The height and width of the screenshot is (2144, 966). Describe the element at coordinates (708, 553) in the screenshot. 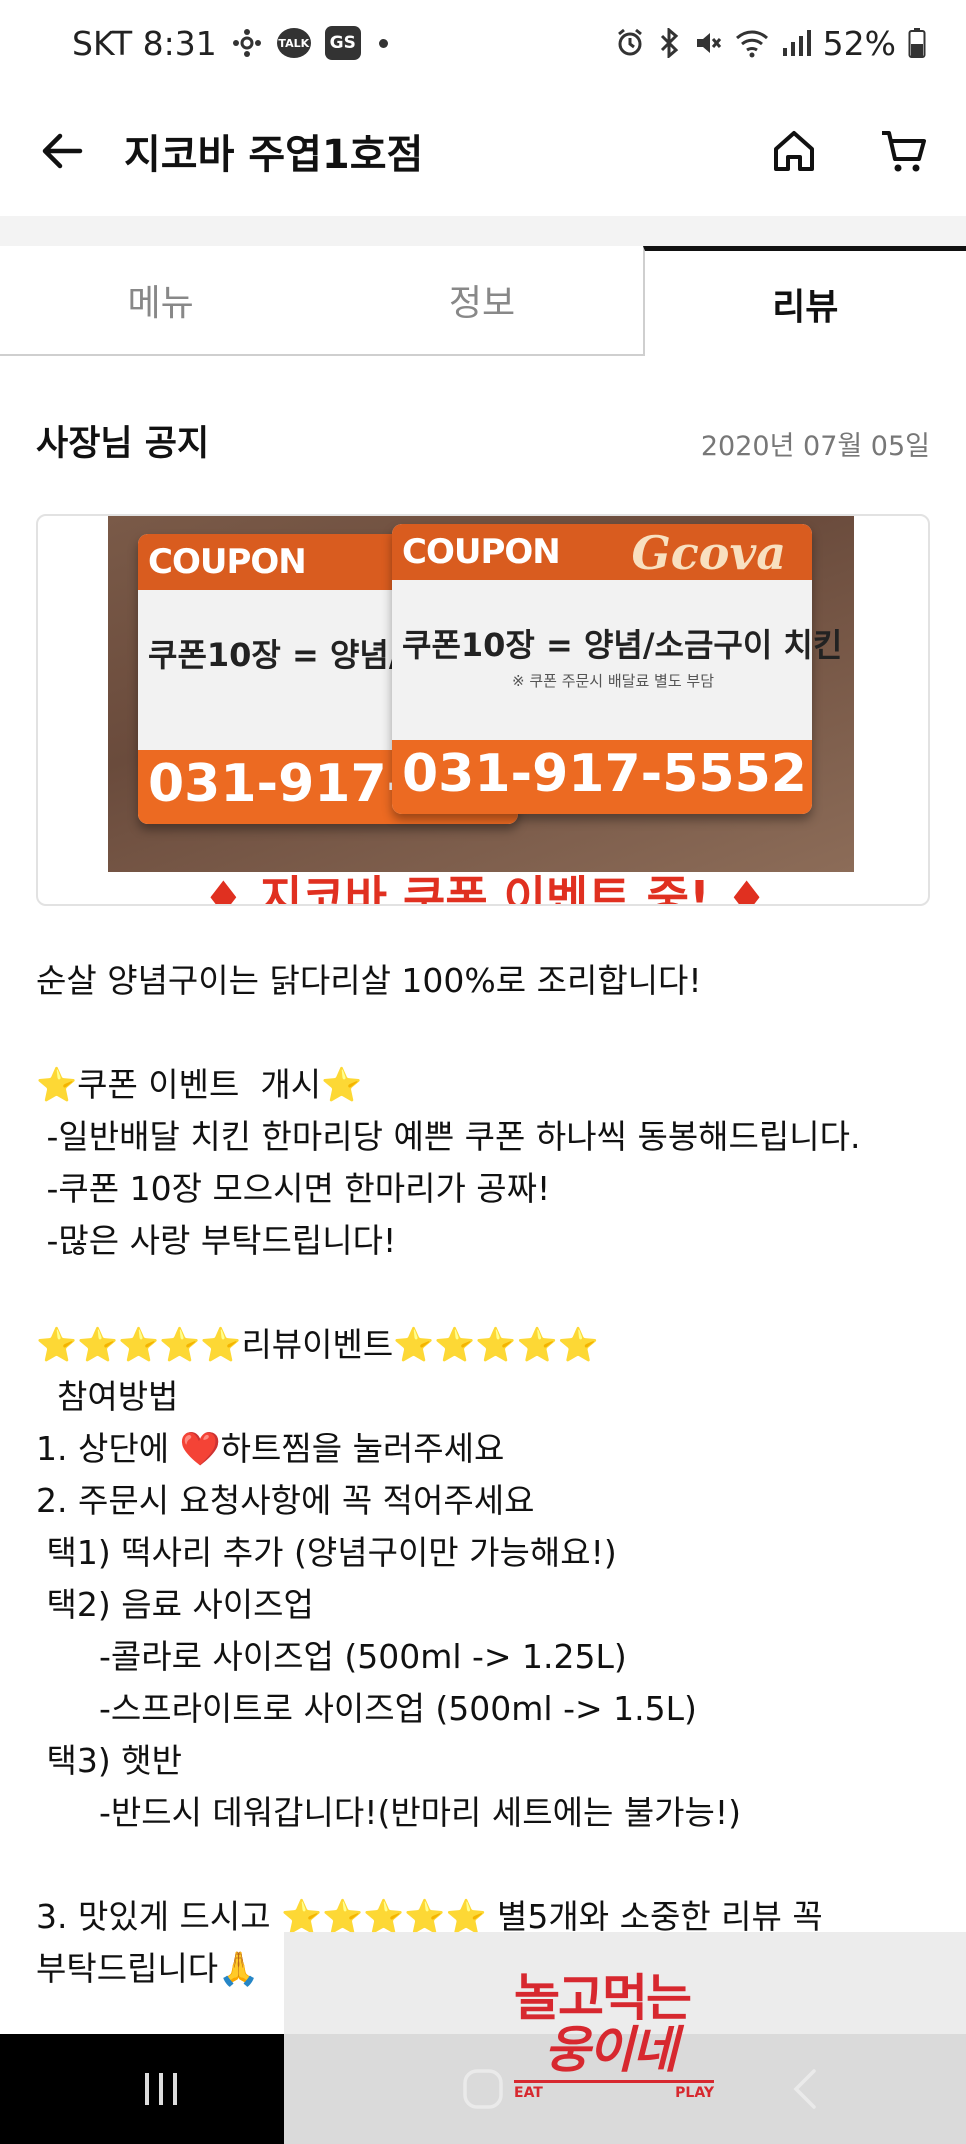

I see `coupon-brand: Gcova` at that location.